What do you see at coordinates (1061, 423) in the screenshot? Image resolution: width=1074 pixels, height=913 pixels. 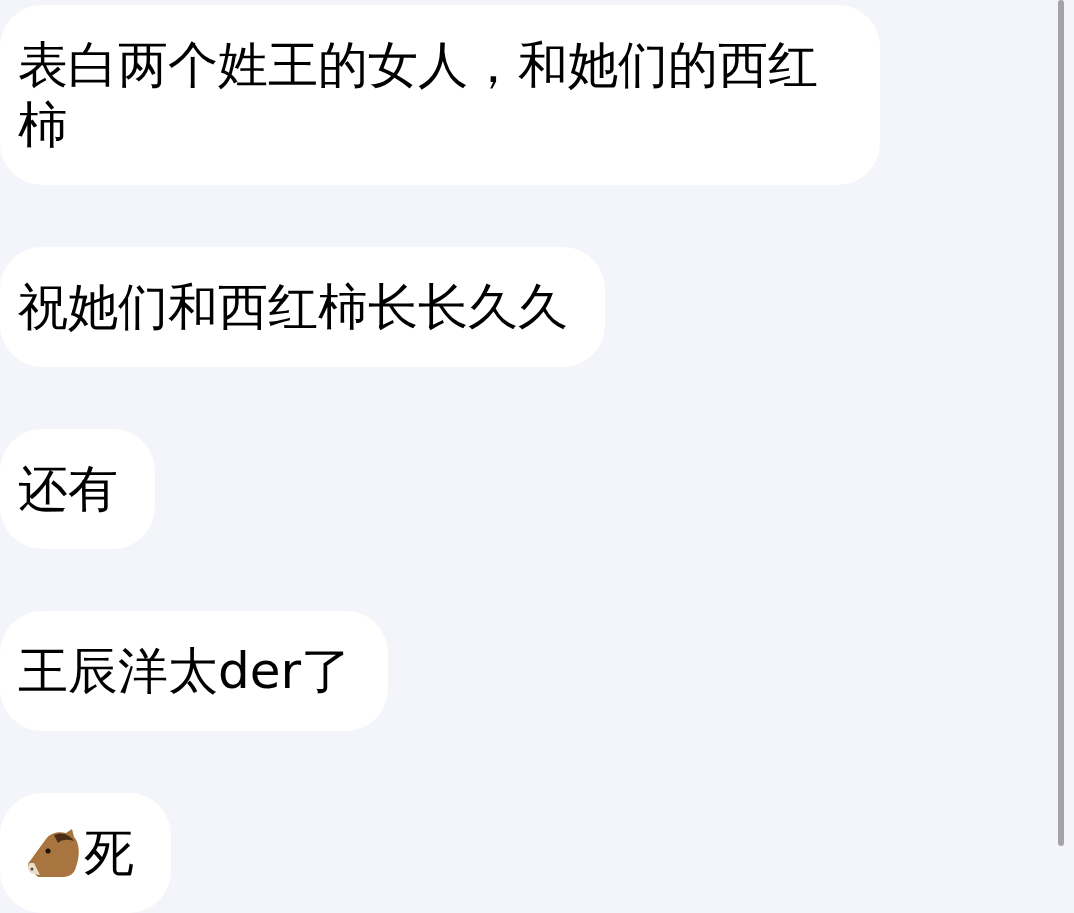 I see `scrollbar` at bounding box center [1061, 423].